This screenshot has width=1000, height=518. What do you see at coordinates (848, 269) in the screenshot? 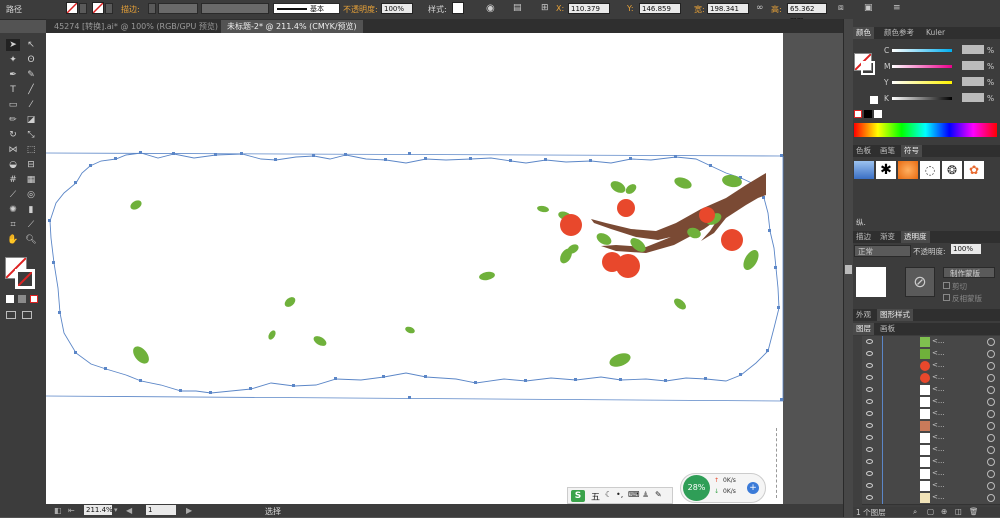
I see `dock-scroll-thumb` at bounding box center [848, 269].